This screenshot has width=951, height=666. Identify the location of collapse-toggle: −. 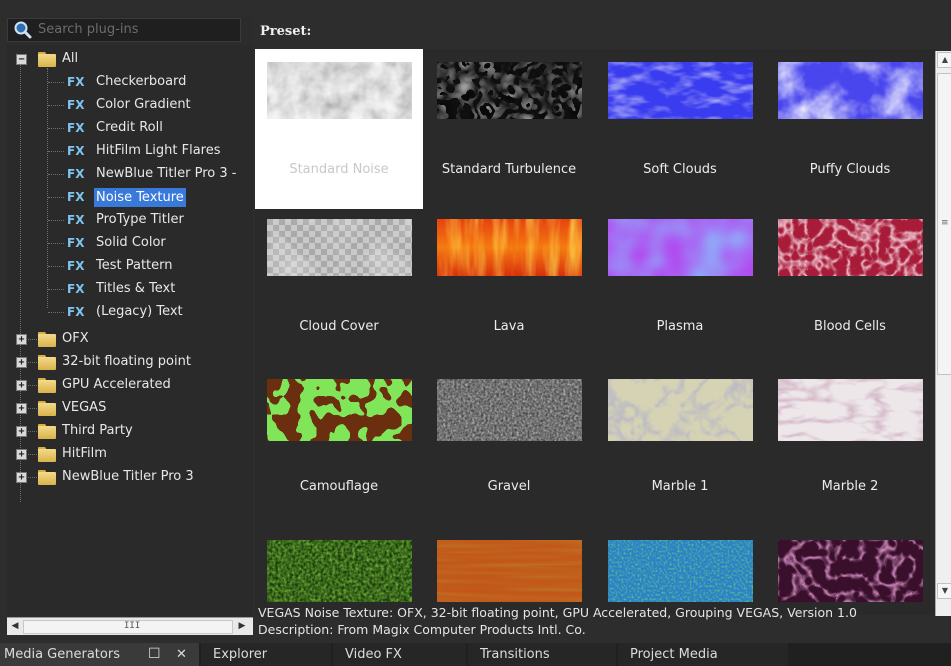
(21, 59).